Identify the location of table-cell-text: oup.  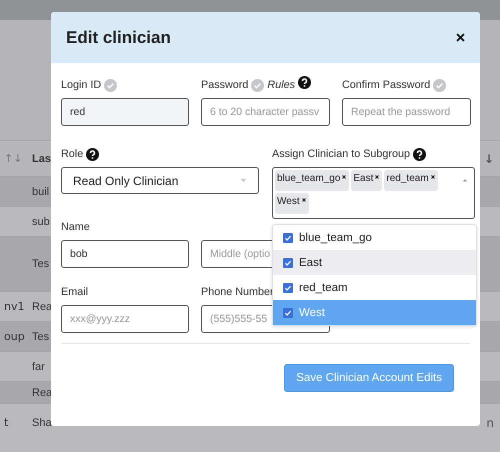
(14, 336).